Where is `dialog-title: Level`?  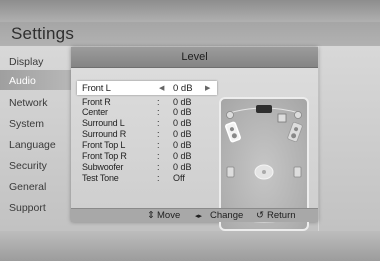
dialog-title: Level is located at coordinates (194, 57).